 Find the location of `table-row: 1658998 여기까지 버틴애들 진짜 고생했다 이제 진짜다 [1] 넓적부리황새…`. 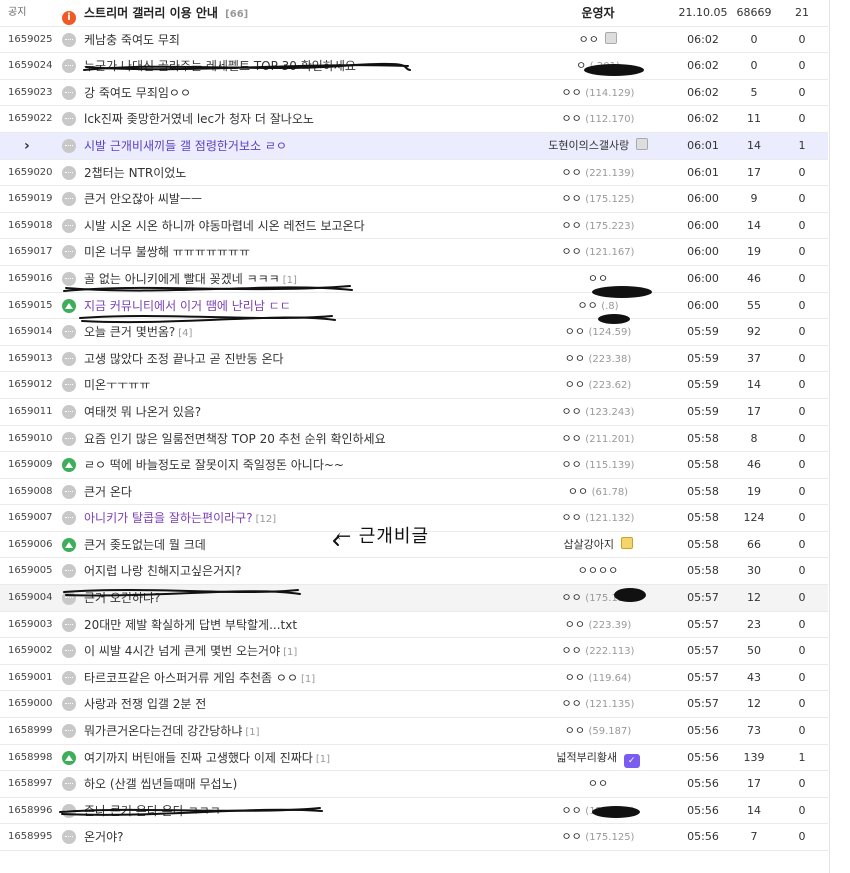

table-row: 1658998 여기까지 버틴애들 진짜 고생했다 이제 진짜다 [1] 넓적부리황새… is located at coordinates (414, 758).